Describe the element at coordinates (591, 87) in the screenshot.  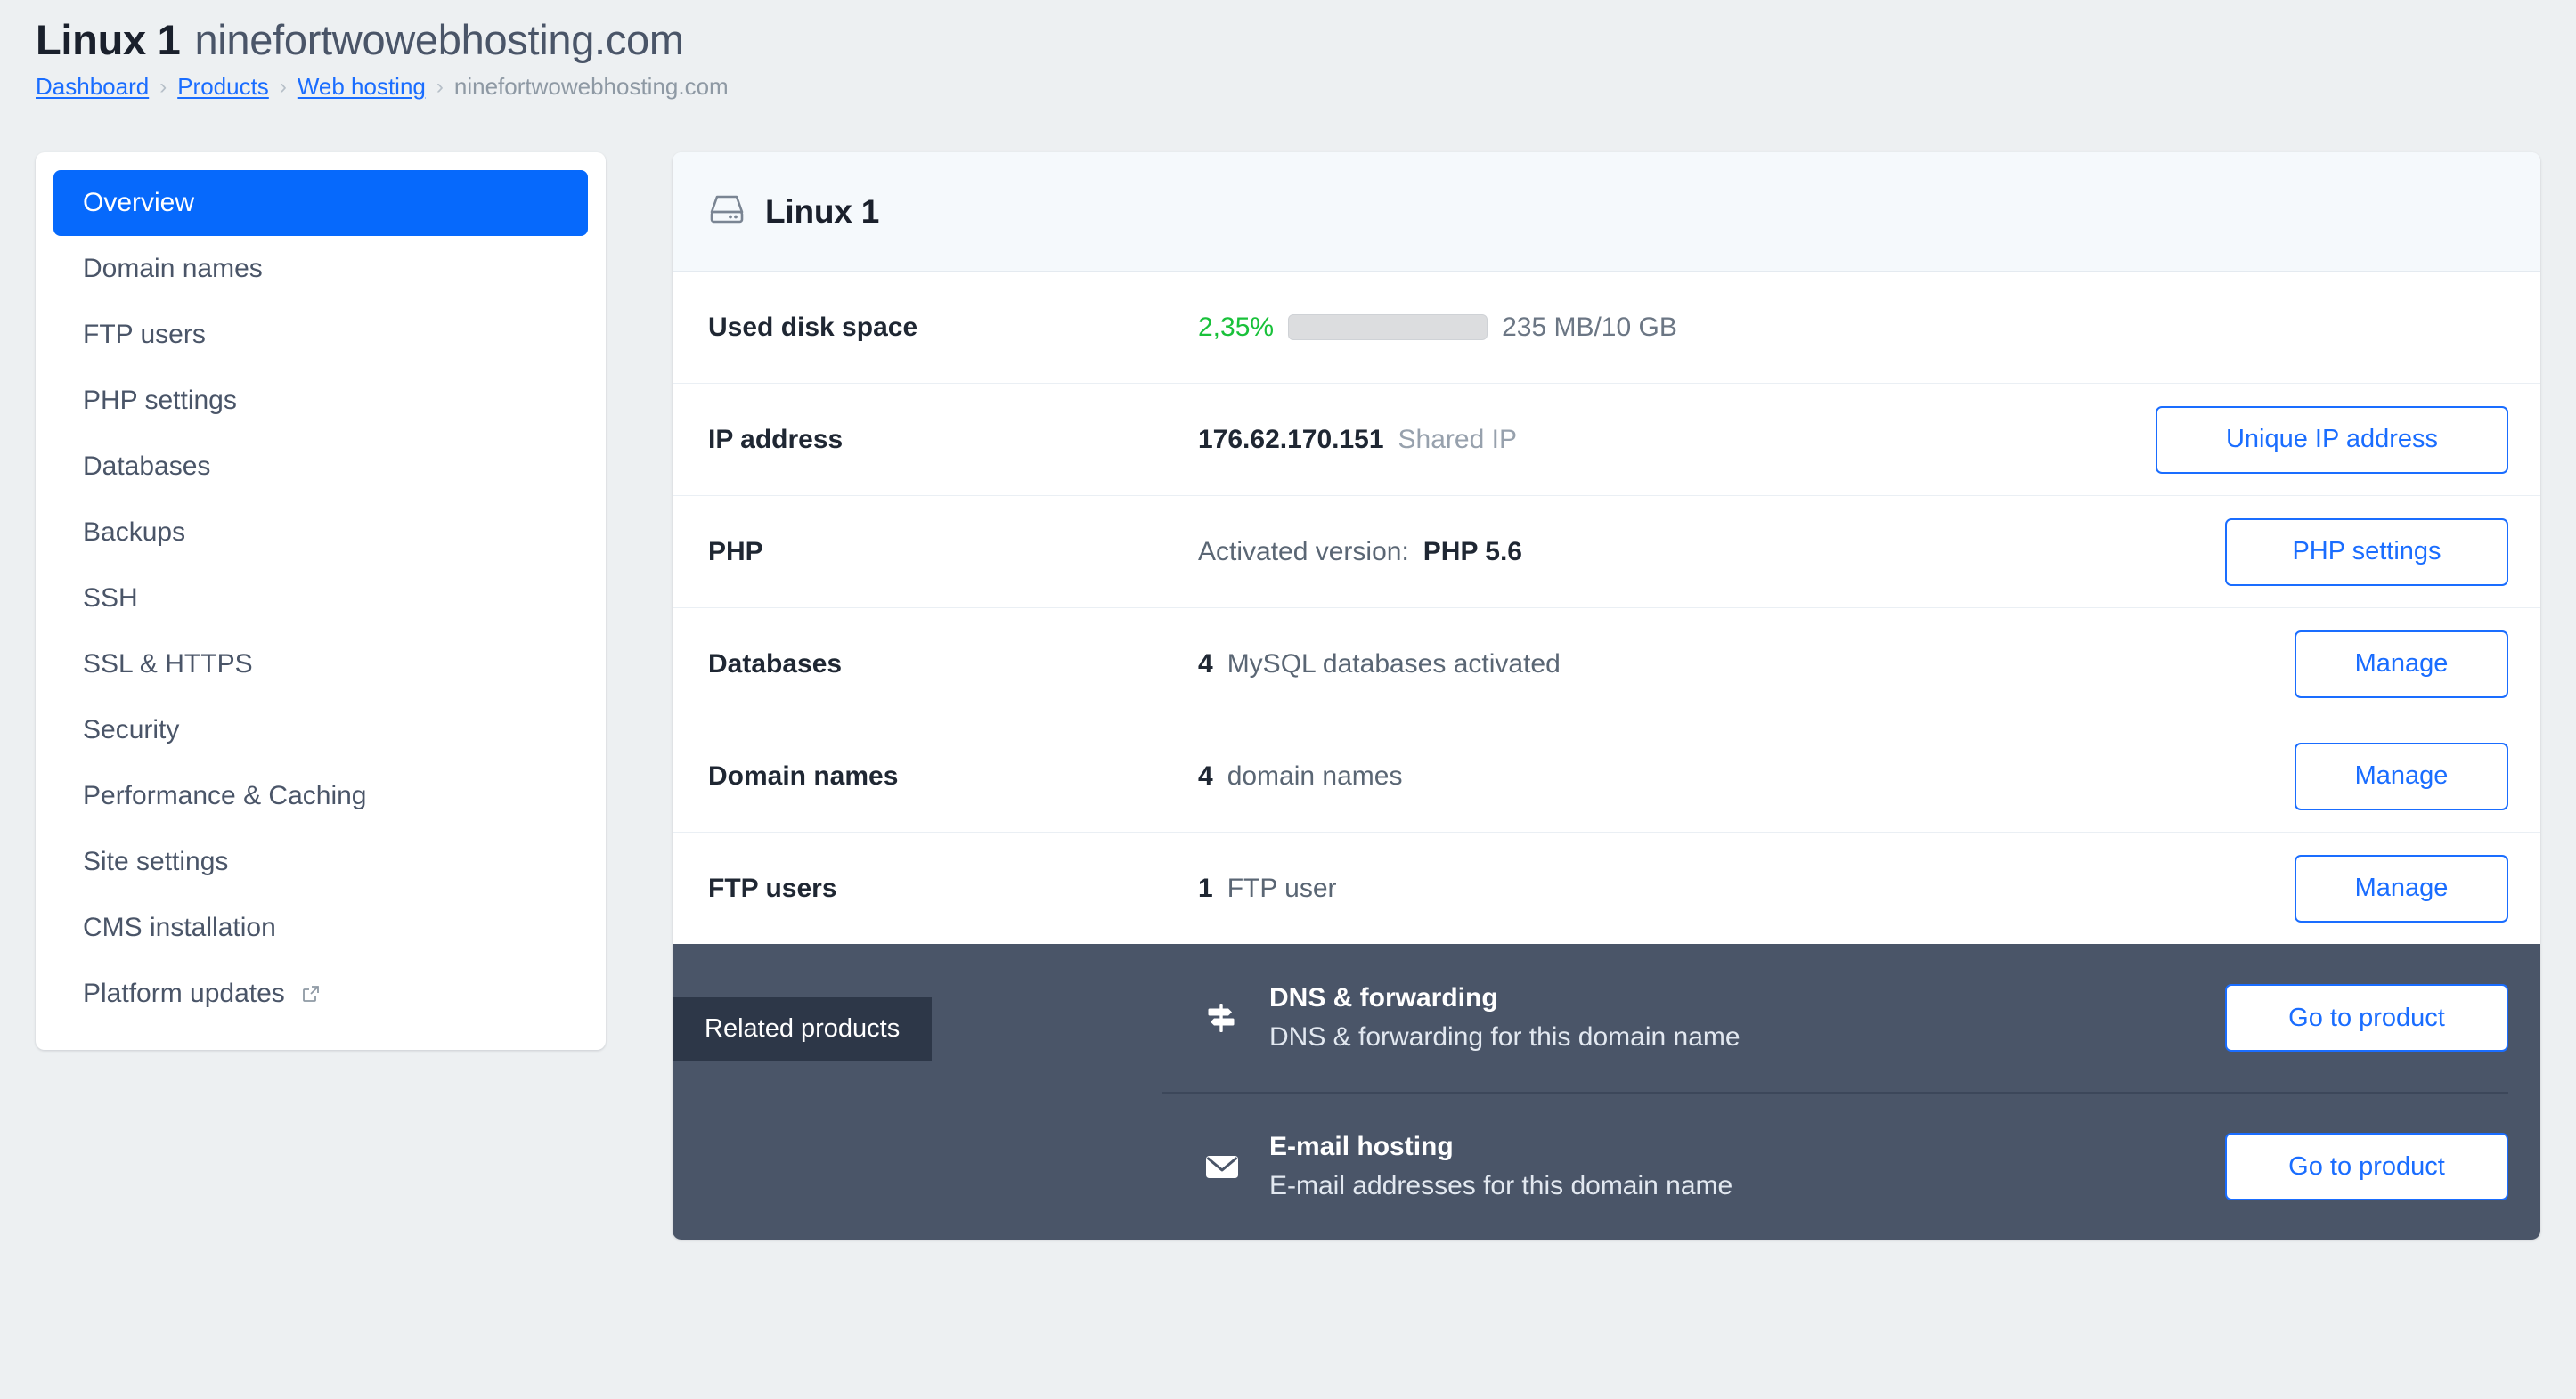
I see `breadcrumb-item-current: ninefortwowebhosting.com` at that location.